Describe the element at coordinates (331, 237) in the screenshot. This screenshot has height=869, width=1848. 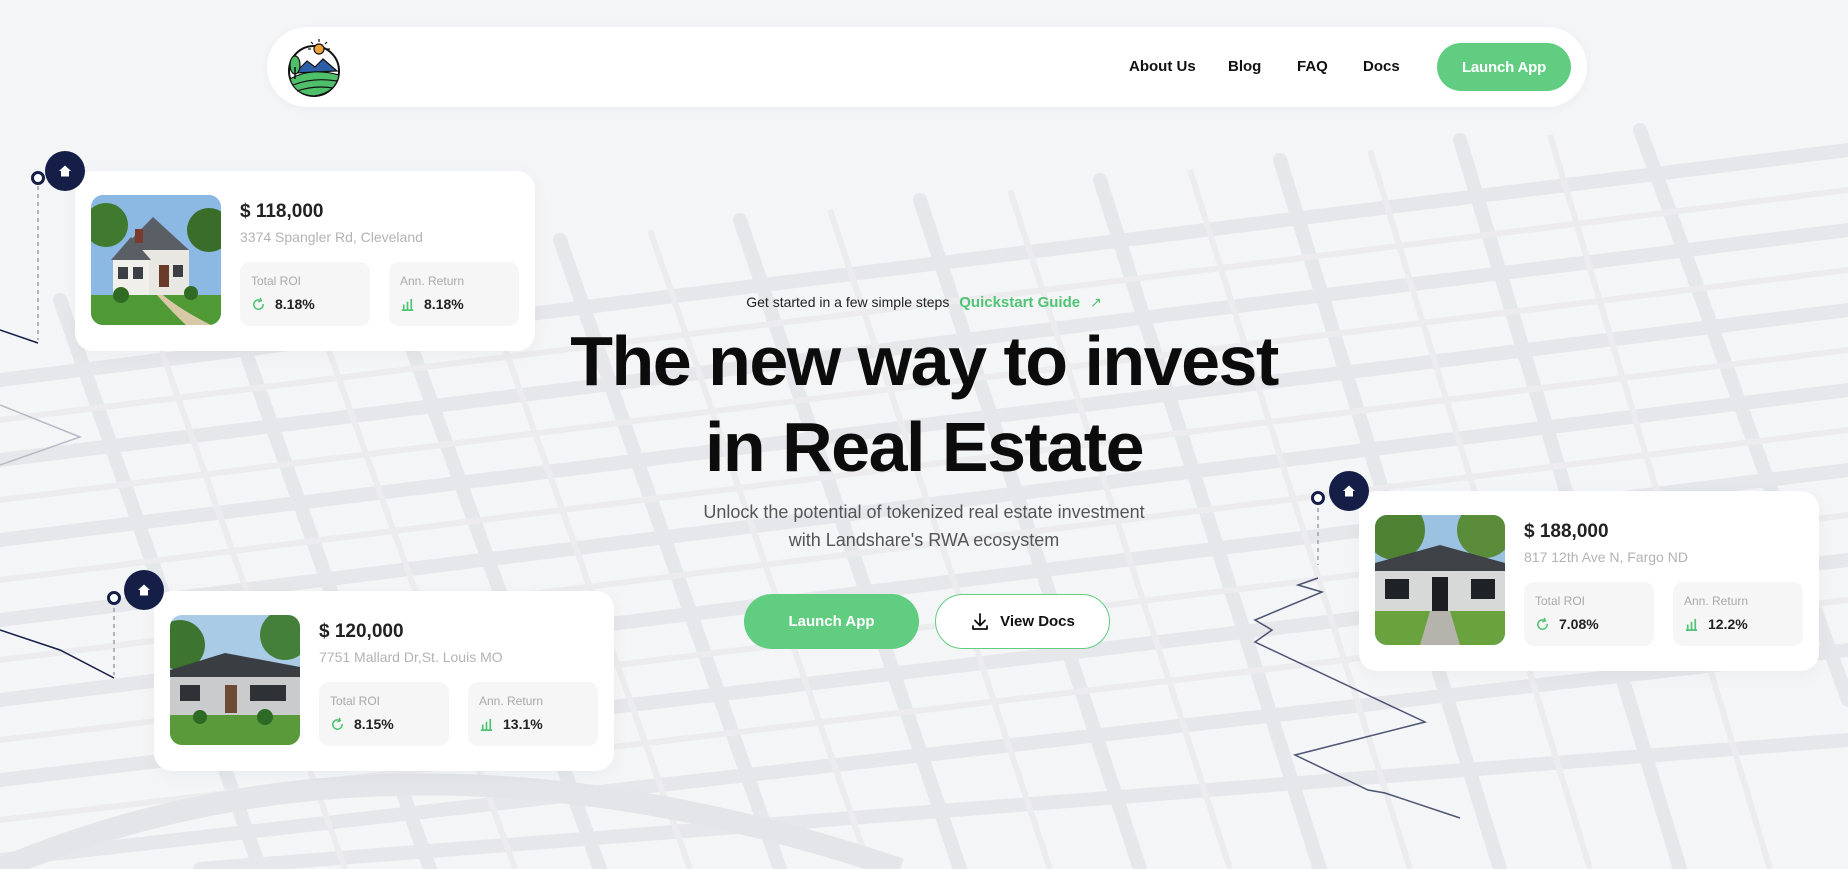
I see `property-address: 3374 Spangler Rd, Cleveland` at that location.